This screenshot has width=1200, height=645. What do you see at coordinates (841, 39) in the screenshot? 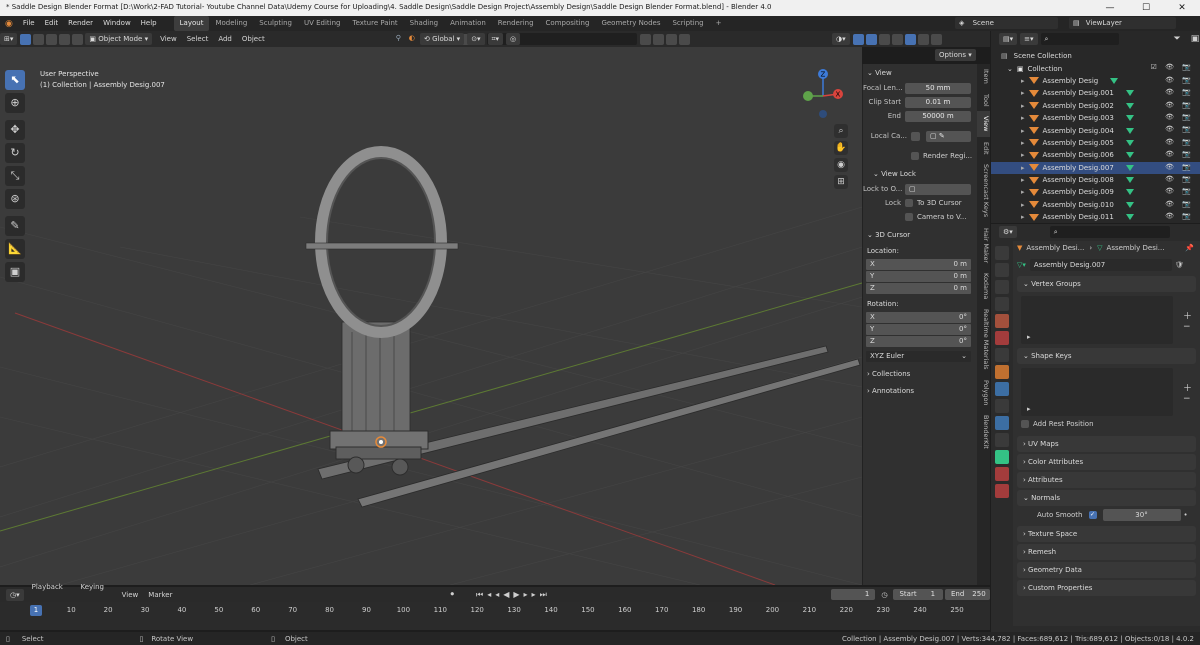
I see `visibility-icon: ◑▾` at bounding box center [841, 39].